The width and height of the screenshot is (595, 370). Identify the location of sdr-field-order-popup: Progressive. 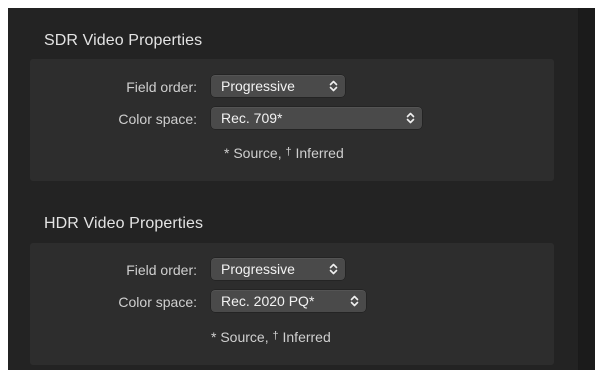
(278, 86).